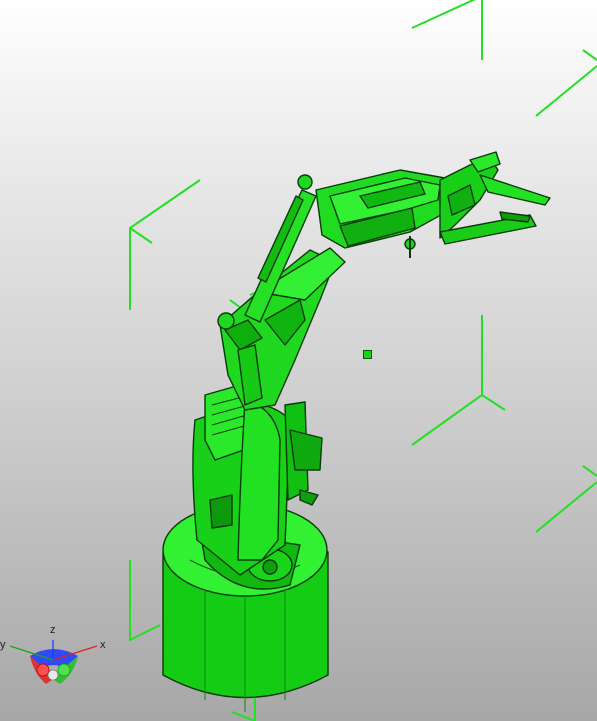 This screenshot has width=597, height=721. What do you see at coordinates (495, 198) in the screenshot?
I see `robot-gripper` at bounding box center [495, 198].